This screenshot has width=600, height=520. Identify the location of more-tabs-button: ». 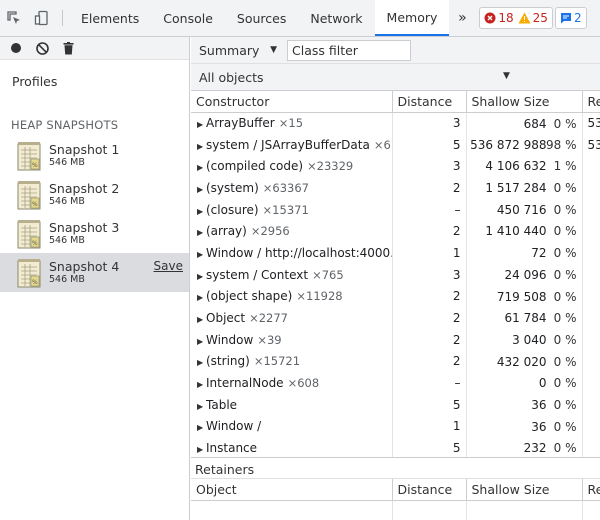
(462, 18).